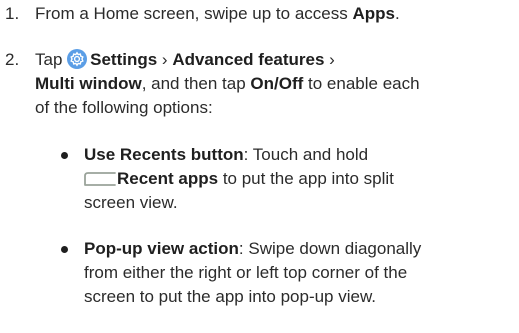 This screenshot has height=333, width=519. What do you see at coordinates (12, 13) in the screenshot?
I see `step-1-number: 1.` at bounding box center [12, 13].